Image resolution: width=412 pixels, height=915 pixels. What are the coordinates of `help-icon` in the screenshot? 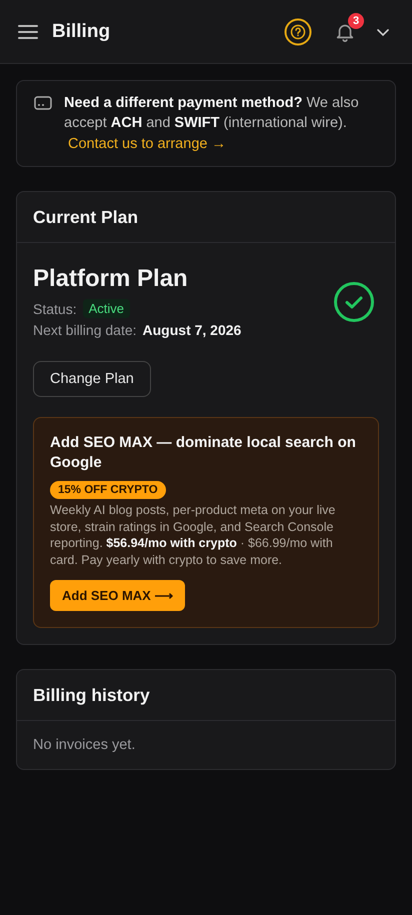 It's located at (298, 32).